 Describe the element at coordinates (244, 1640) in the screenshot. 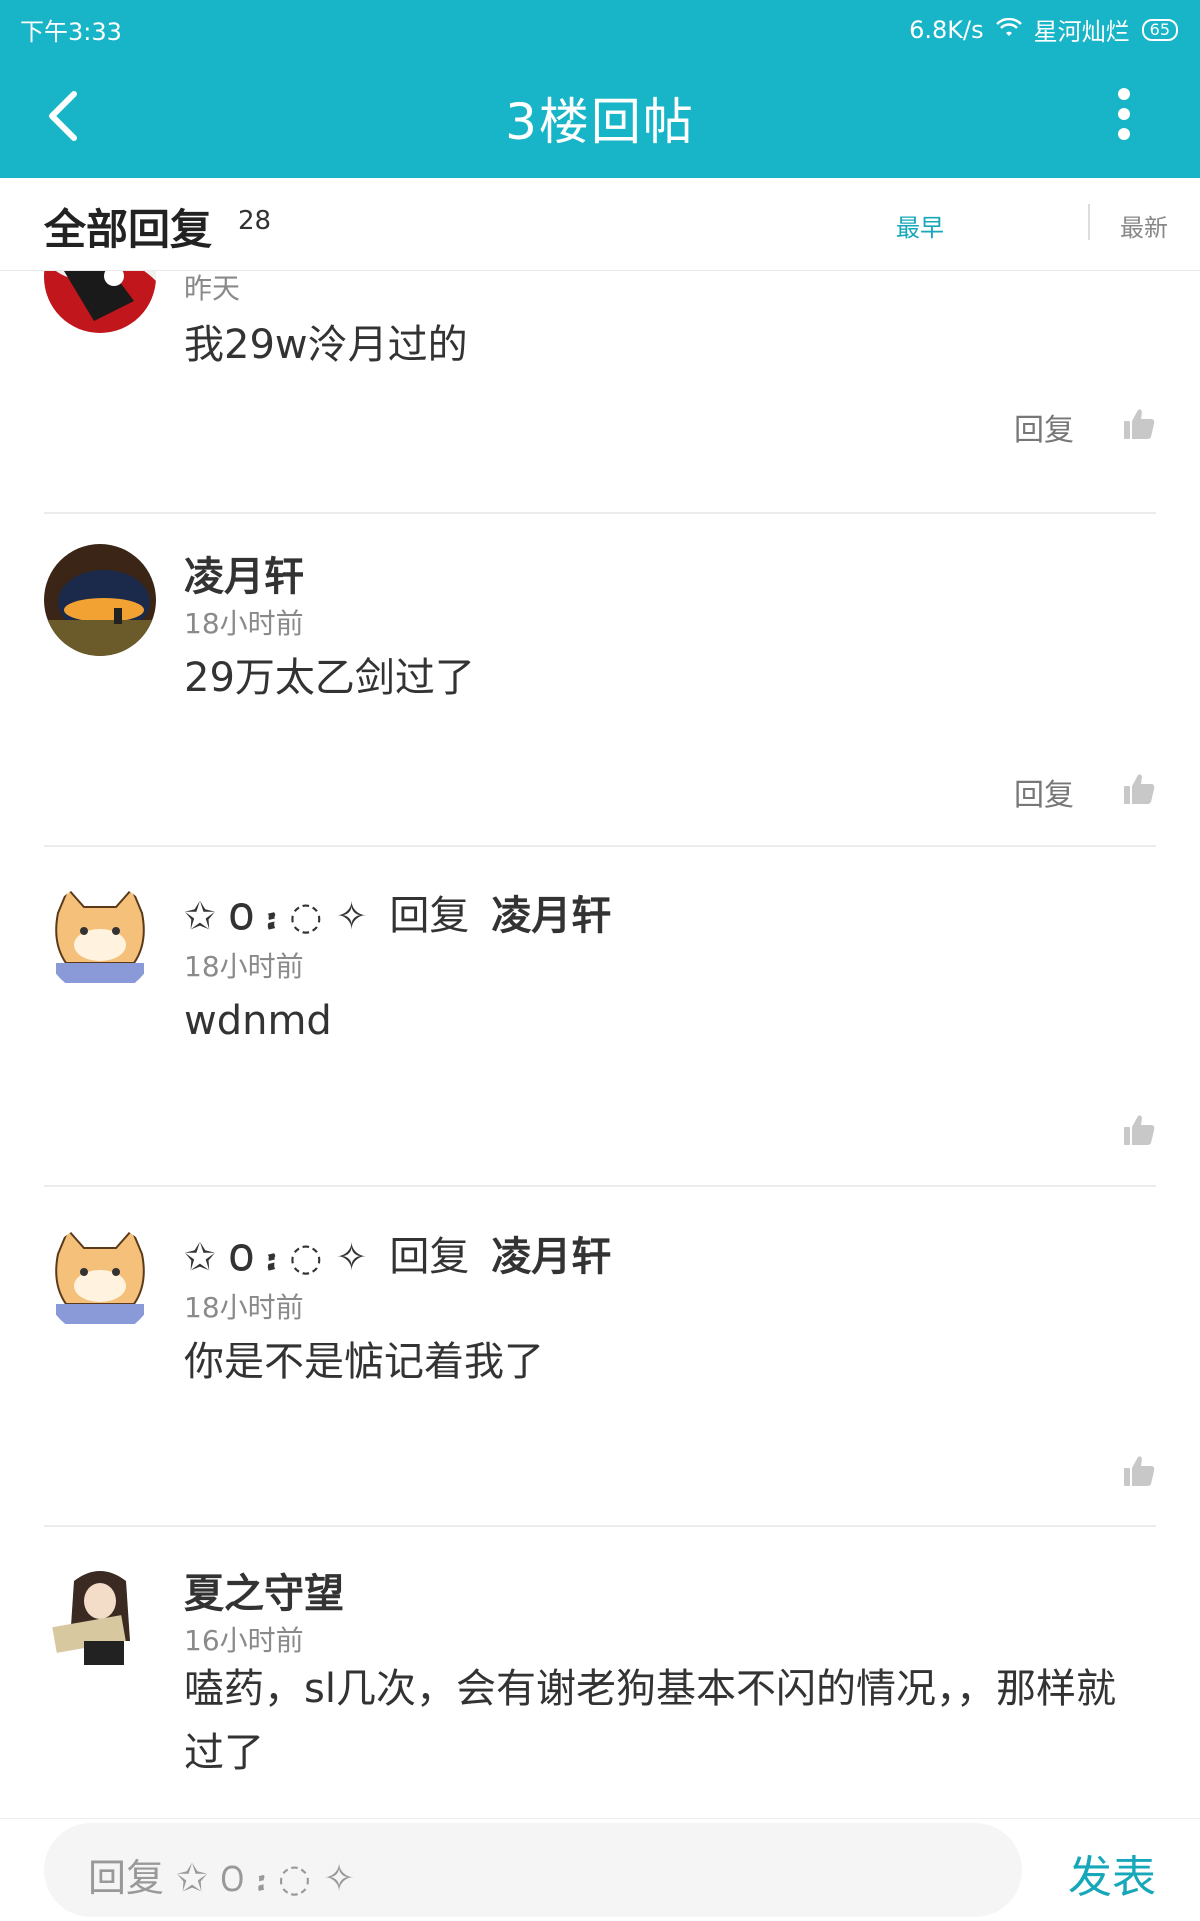

I see `post-time: 16小时前` at that location.